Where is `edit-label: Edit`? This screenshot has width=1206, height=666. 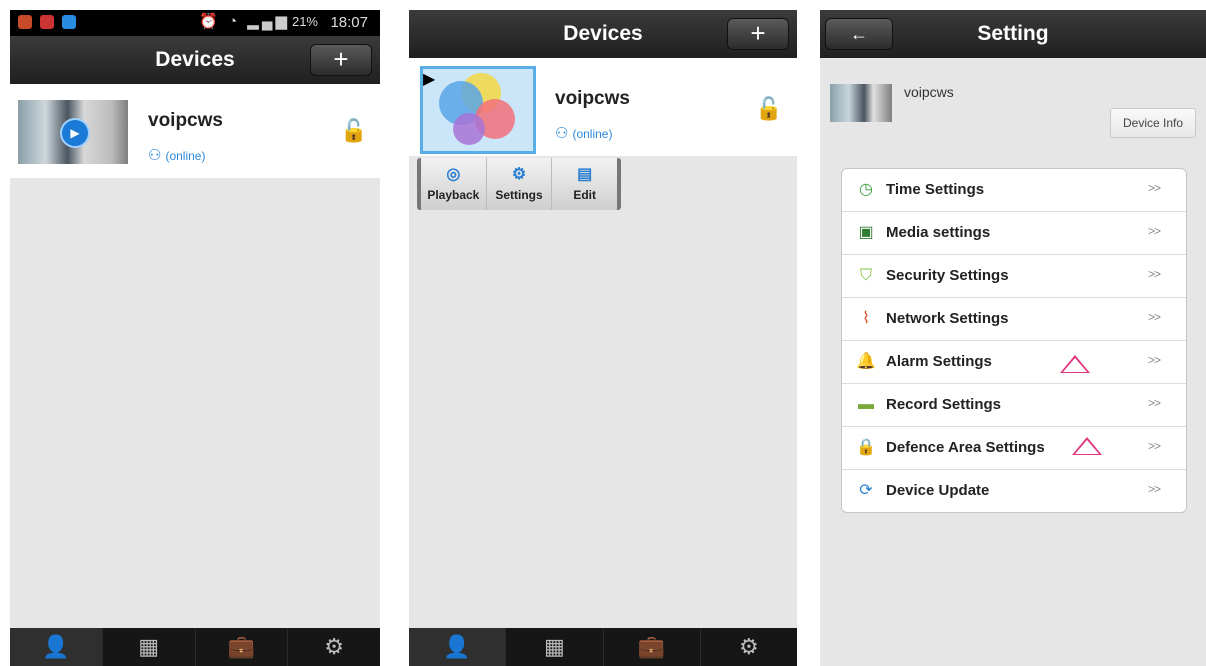
edit-label: Edit is located at coordinates (585, 195).